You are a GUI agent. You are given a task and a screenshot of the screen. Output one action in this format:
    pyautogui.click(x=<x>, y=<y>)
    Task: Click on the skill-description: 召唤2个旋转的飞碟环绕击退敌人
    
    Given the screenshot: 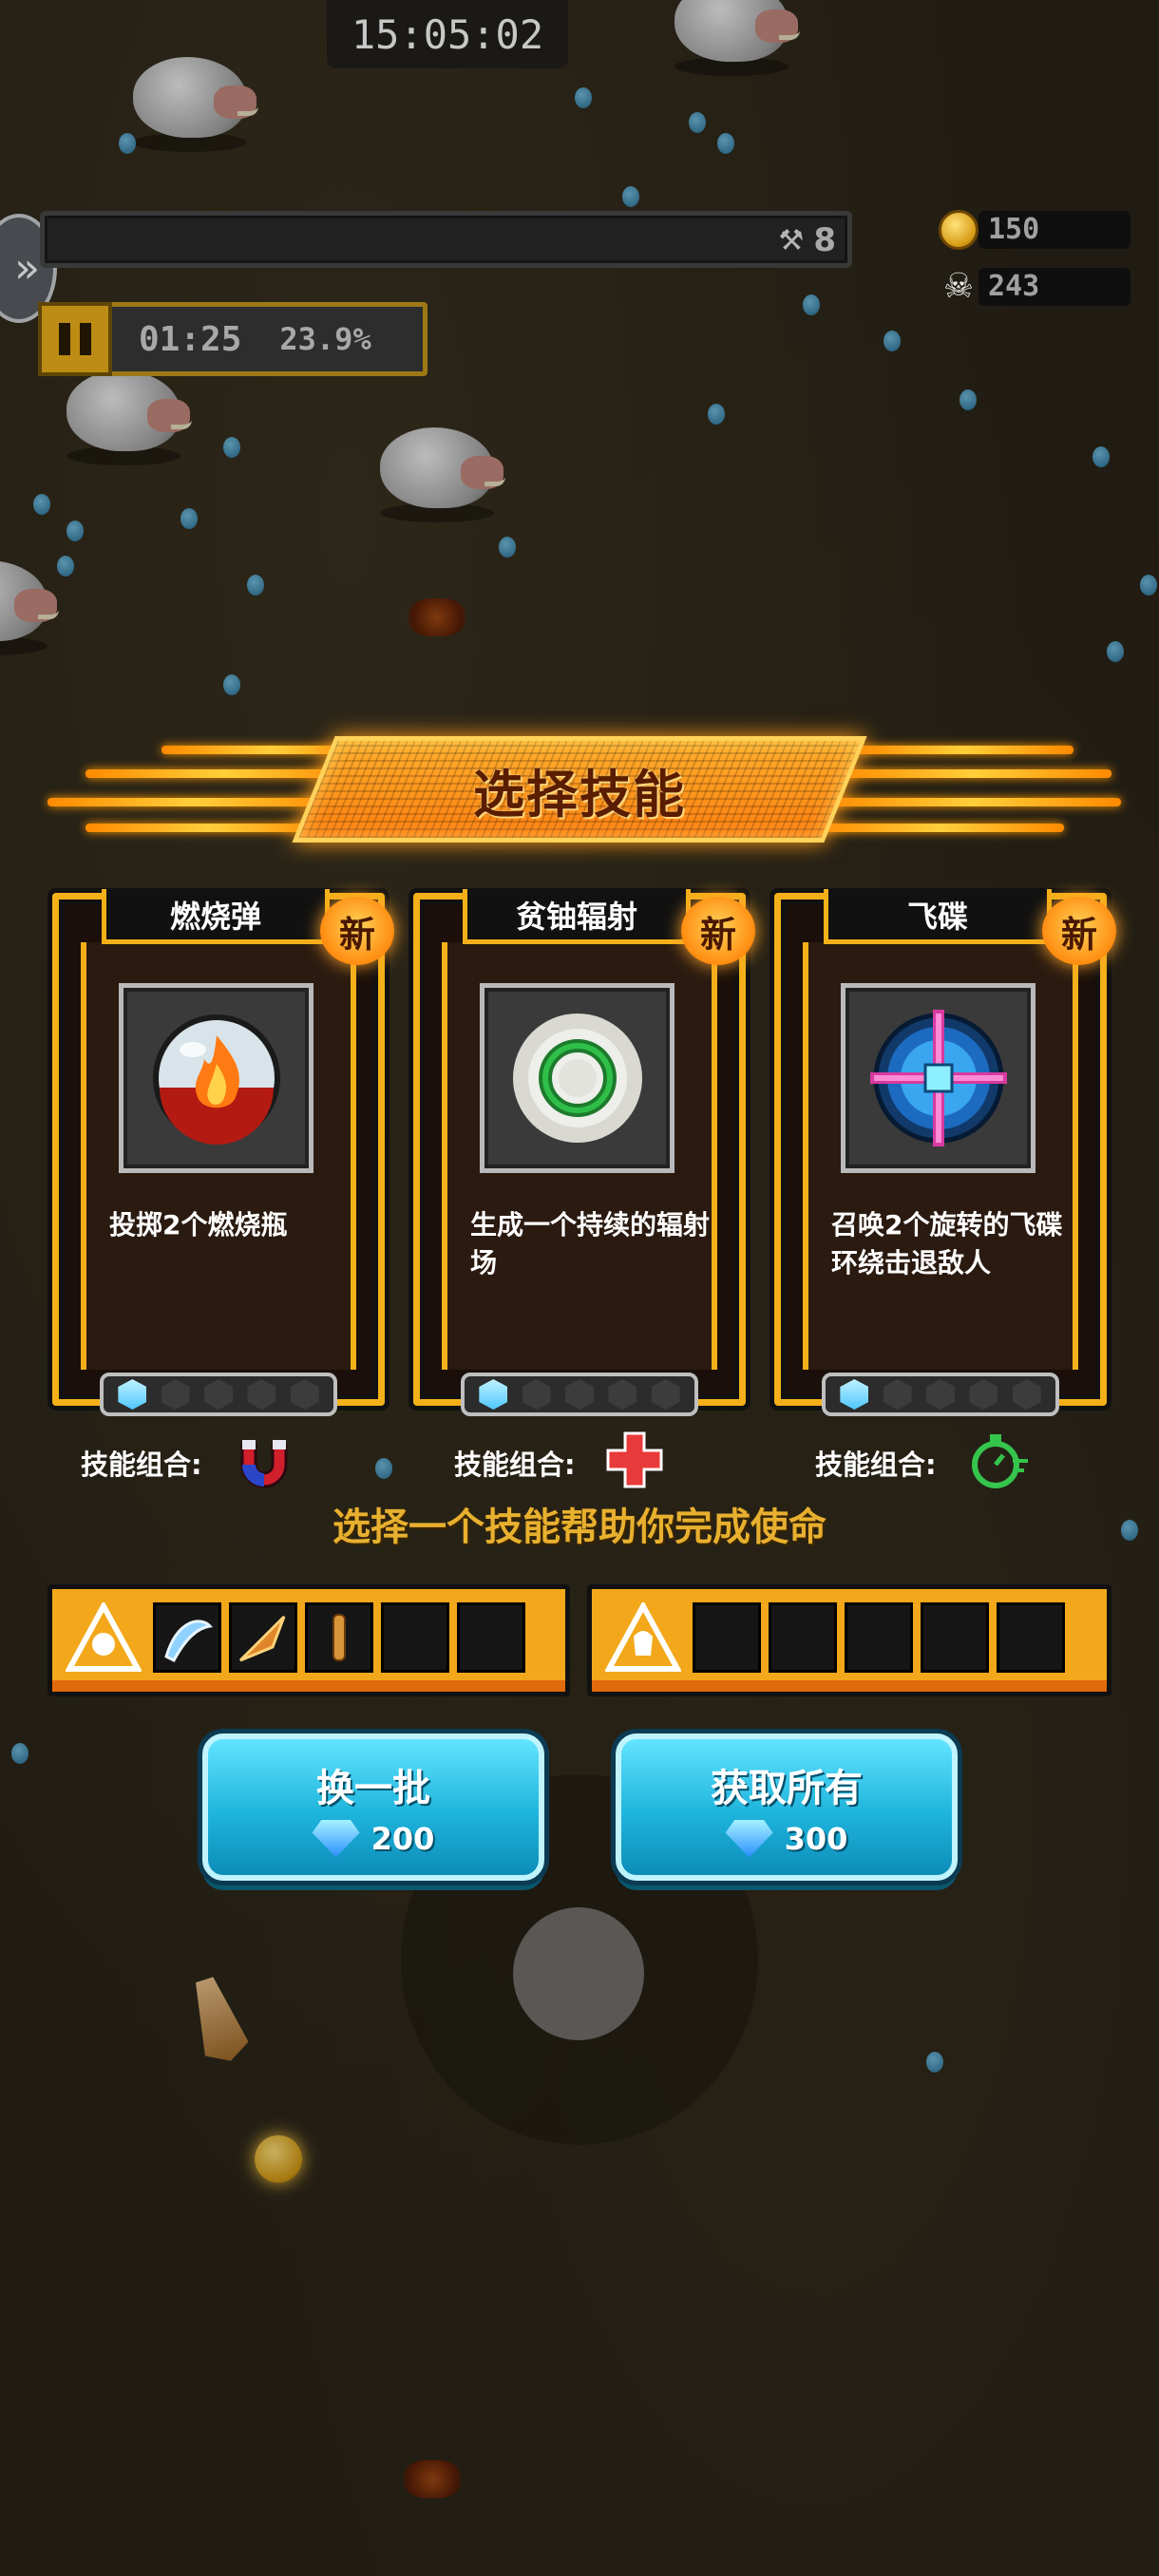 What is the action you would take?
    pyautogui.click(x=947, y=1244)
    